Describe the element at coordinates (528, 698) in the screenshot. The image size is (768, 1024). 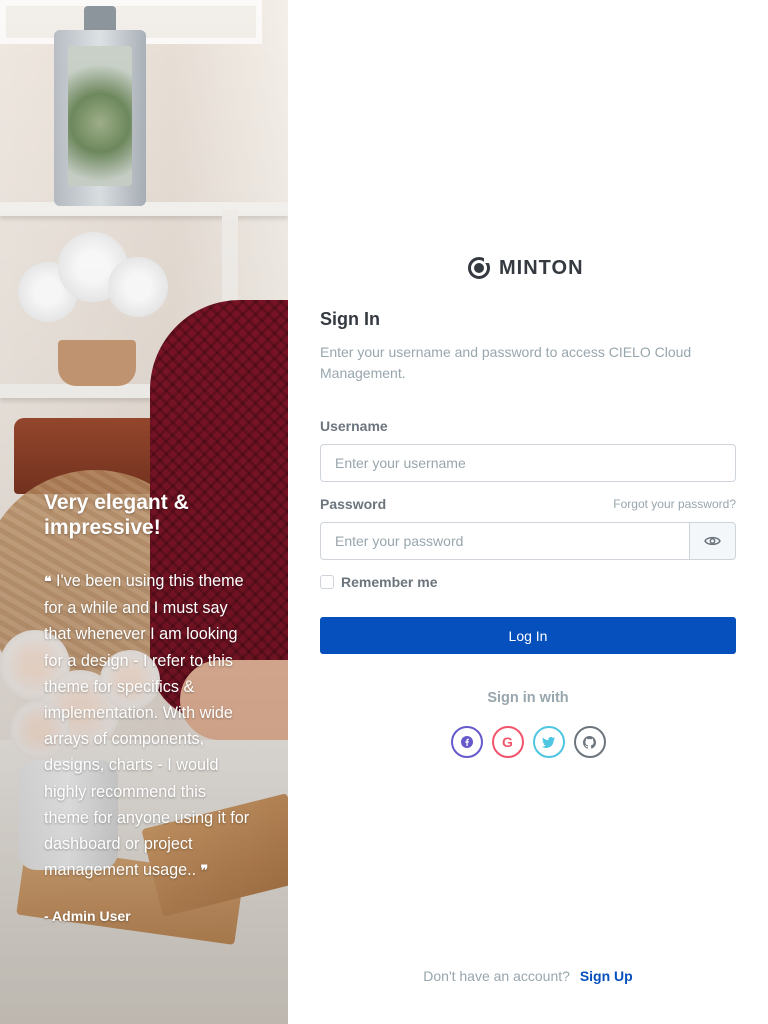
I see `social-heading: Sign in with` at that location.